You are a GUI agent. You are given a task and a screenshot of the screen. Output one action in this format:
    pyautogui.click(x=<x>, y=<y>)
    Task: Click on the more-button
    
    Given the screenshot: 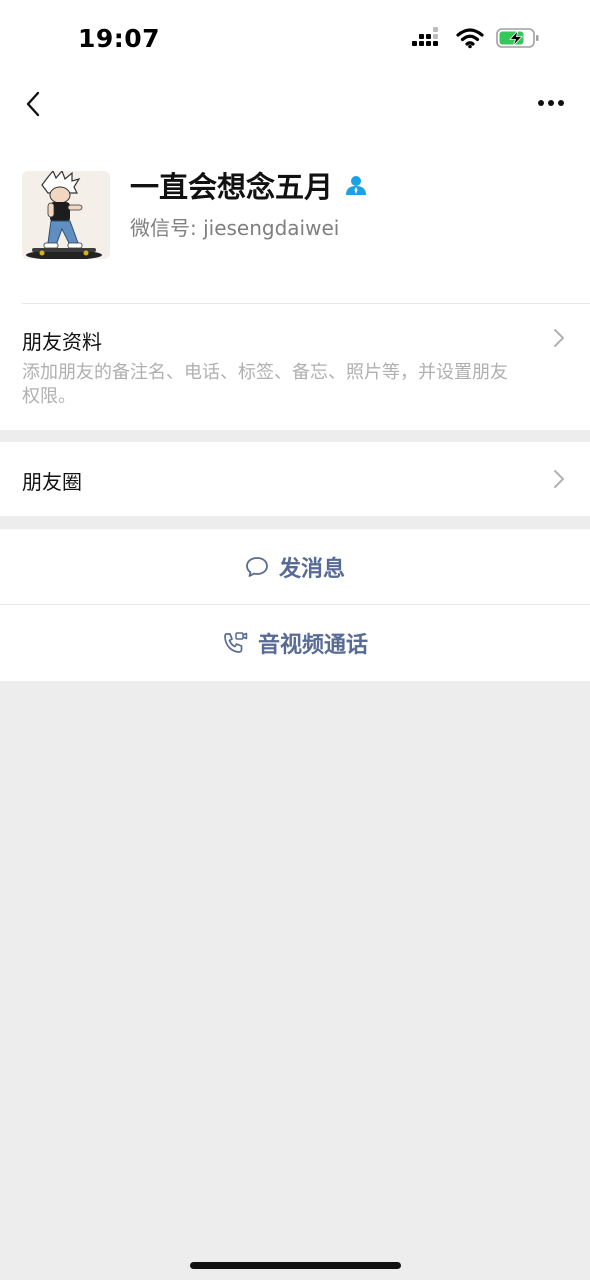 What is the action you would take?
    pyautogui.click(x=551, y=103)
    